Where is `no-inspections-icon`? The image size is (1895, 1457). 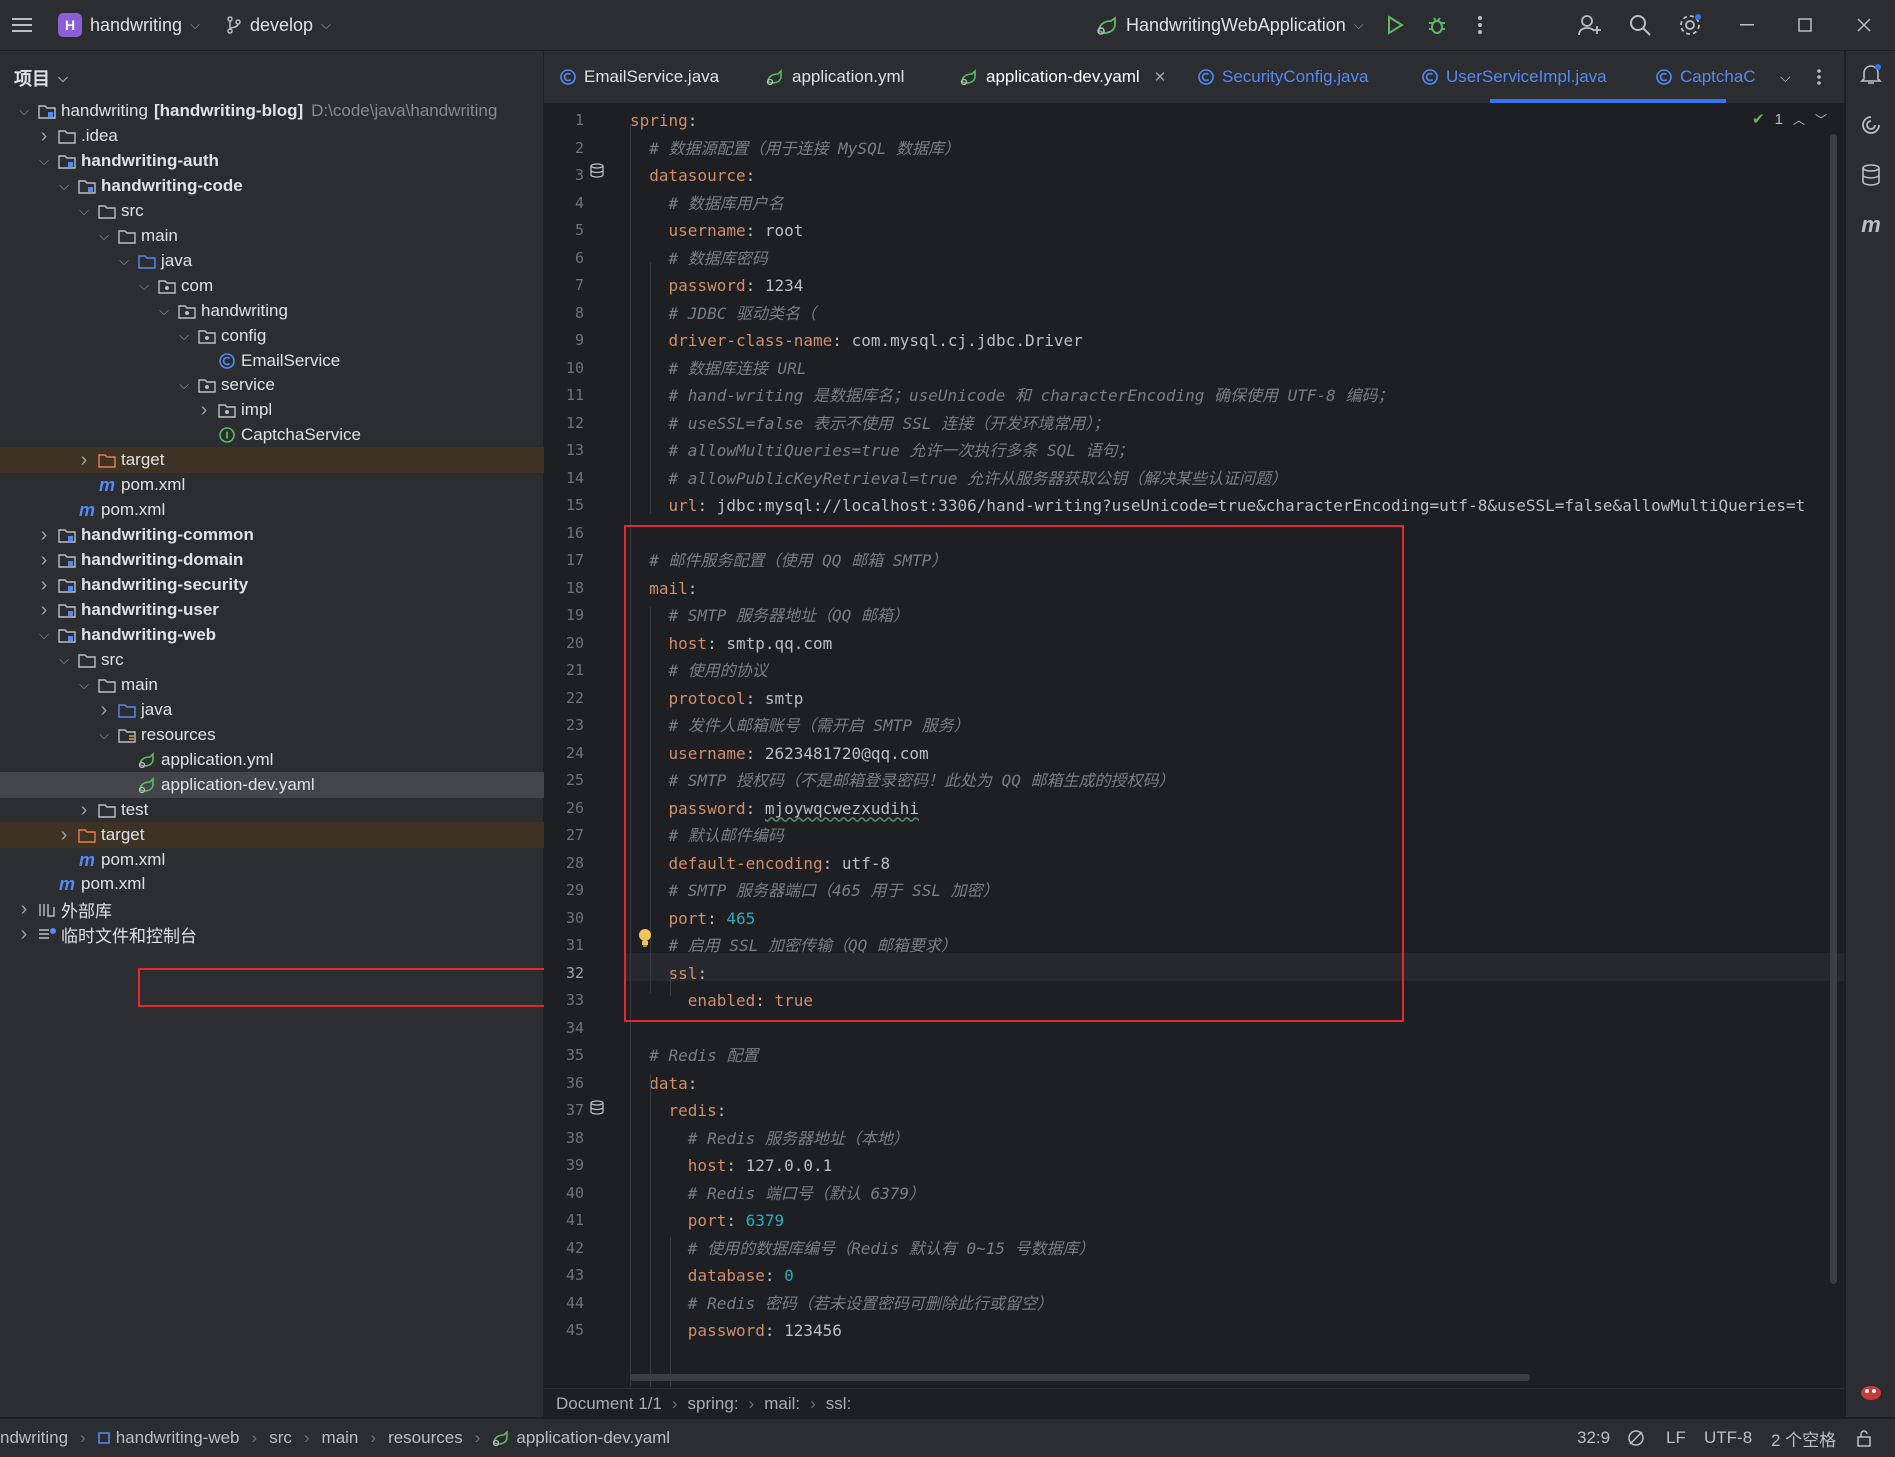
no-inspections-icon is located at coordinates (1636, 1438).